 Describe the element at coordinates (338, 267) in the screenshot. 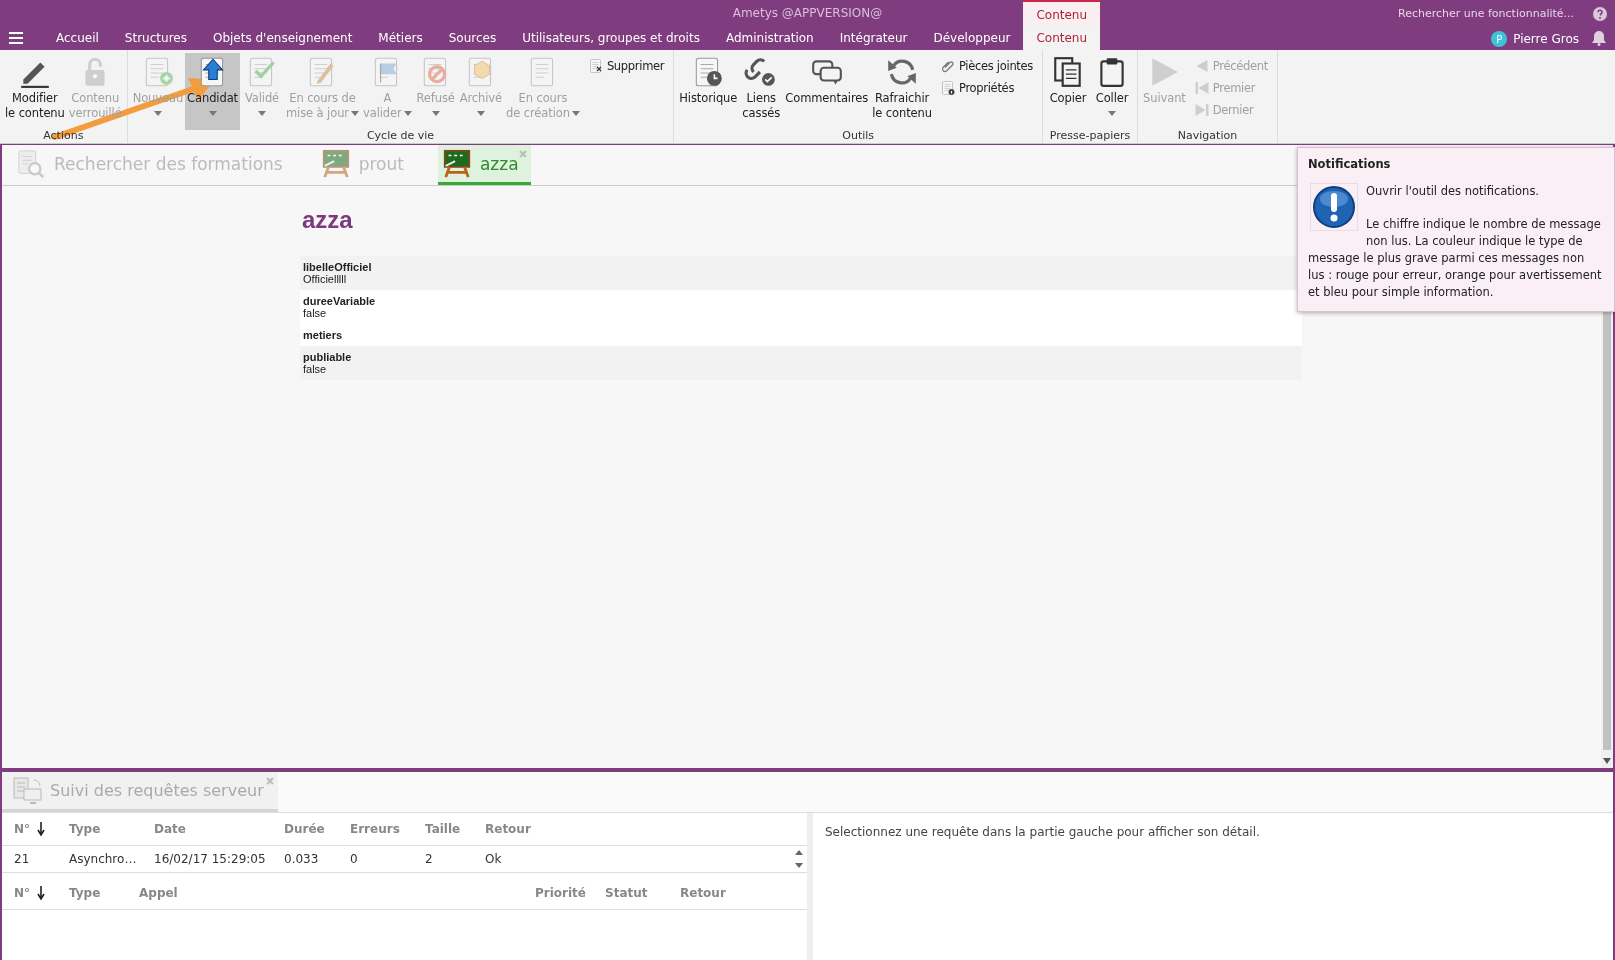

I see `field-label: libelleOfficiel` at that location.